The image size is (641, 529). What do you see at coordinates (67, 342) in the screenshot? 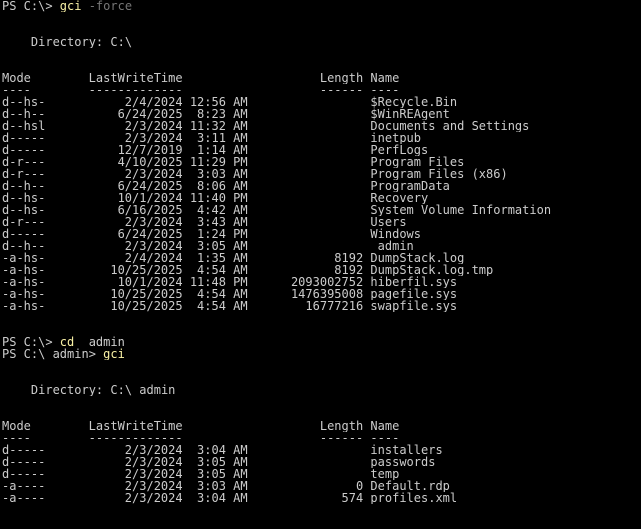
I see `command-text: cd` at bounding box center [67, 342].